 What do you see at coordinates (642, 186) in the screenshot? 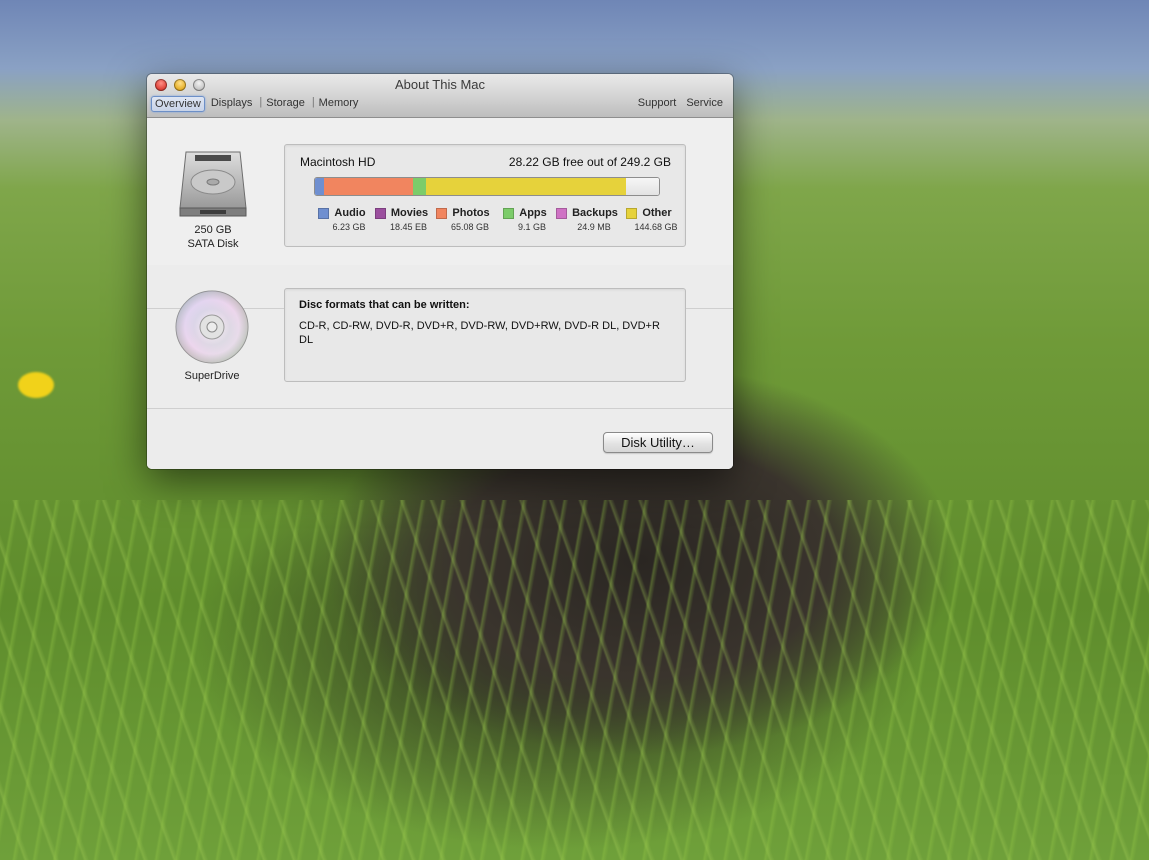
I see `usage-segment-free` at bounding box center [642, 186].